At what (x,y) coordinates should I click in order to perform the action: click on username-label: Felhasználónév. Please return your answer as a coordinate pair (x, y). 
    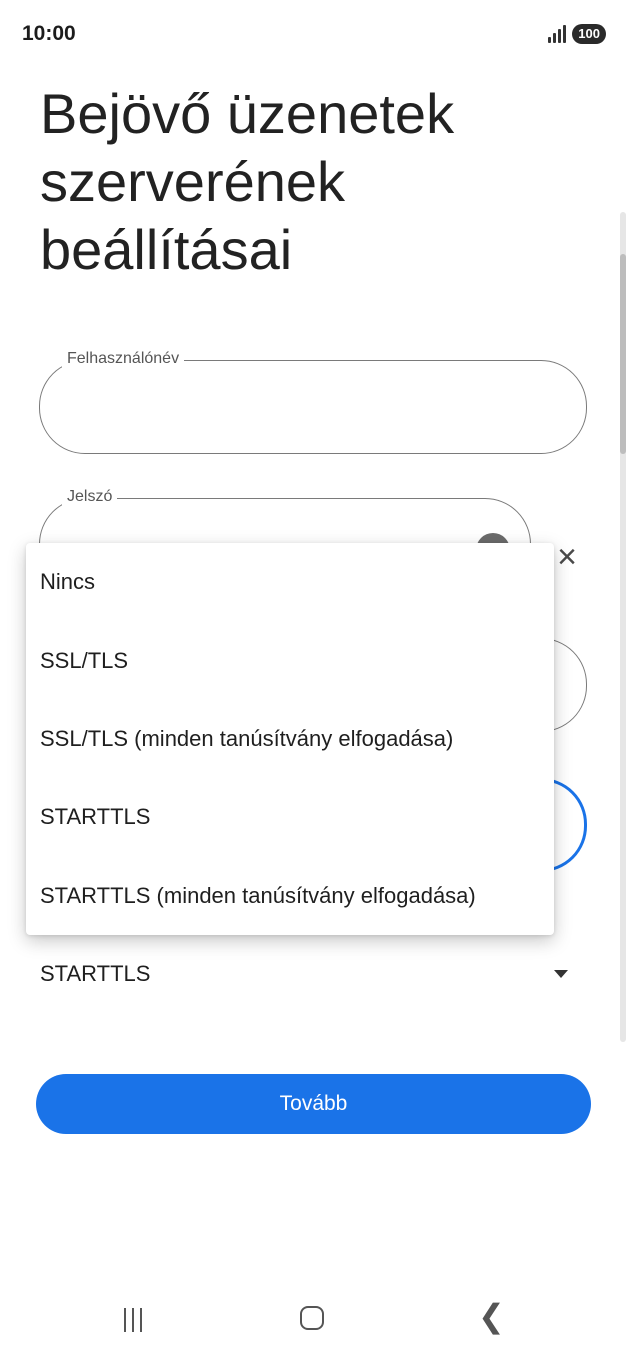
    Looking at the image, I should click on (123, 359).